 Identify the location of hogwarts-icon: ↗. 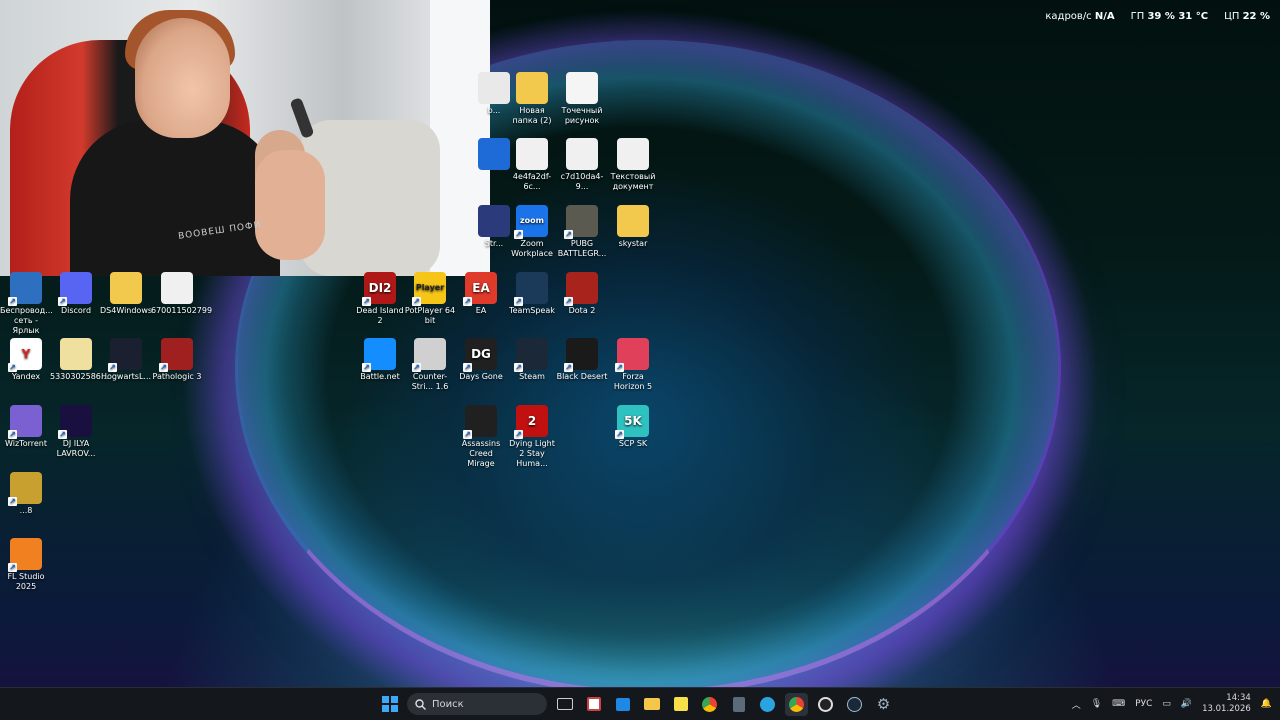
(125, 355).